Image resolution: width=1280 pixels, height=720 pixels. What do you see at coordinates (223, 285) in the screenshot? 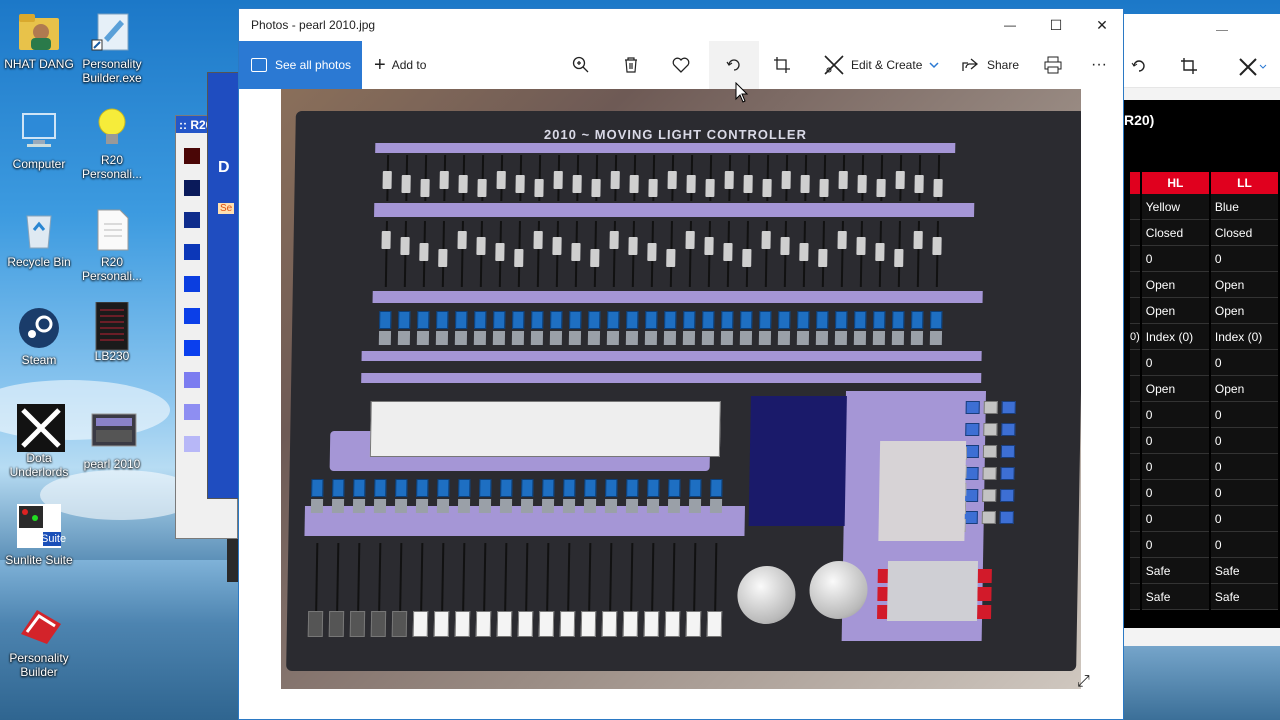
I see `background-window-blue: D Se` at bounding box center [223, 285].